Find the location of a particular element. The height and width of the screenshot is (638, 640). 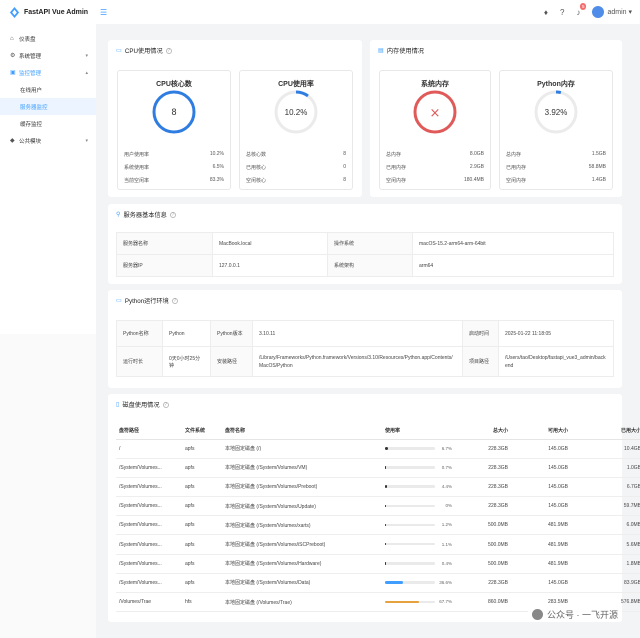

avatar is located at coordinates (598, 12).